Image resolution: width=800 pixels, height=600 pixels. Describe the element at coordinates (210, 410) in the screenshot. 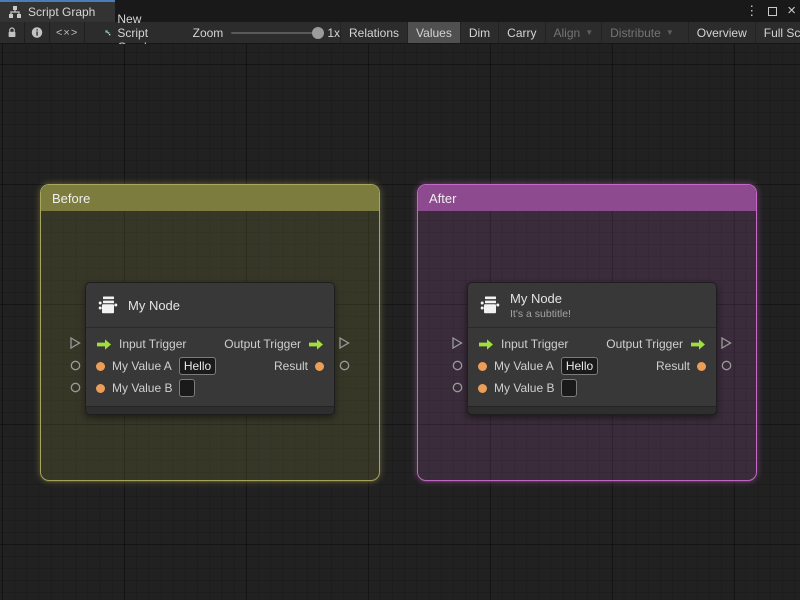

I see `node-before-footer` at that location.